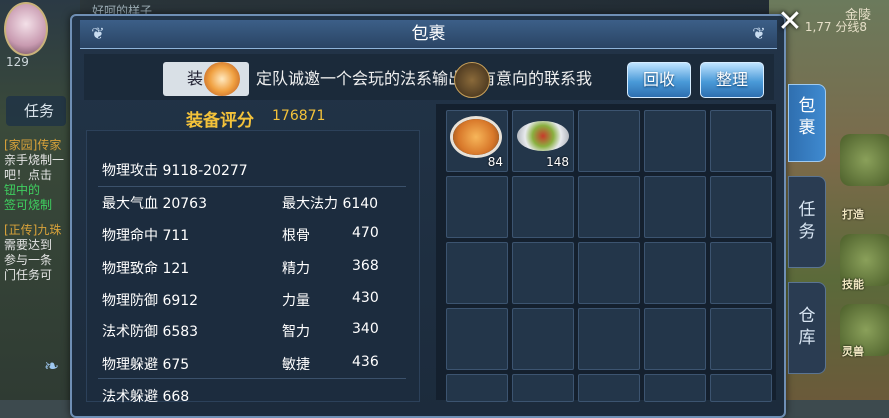  Describe the element at coordinates (732, 80) in the screenshot. I see `sort-button: 整理` at that location.